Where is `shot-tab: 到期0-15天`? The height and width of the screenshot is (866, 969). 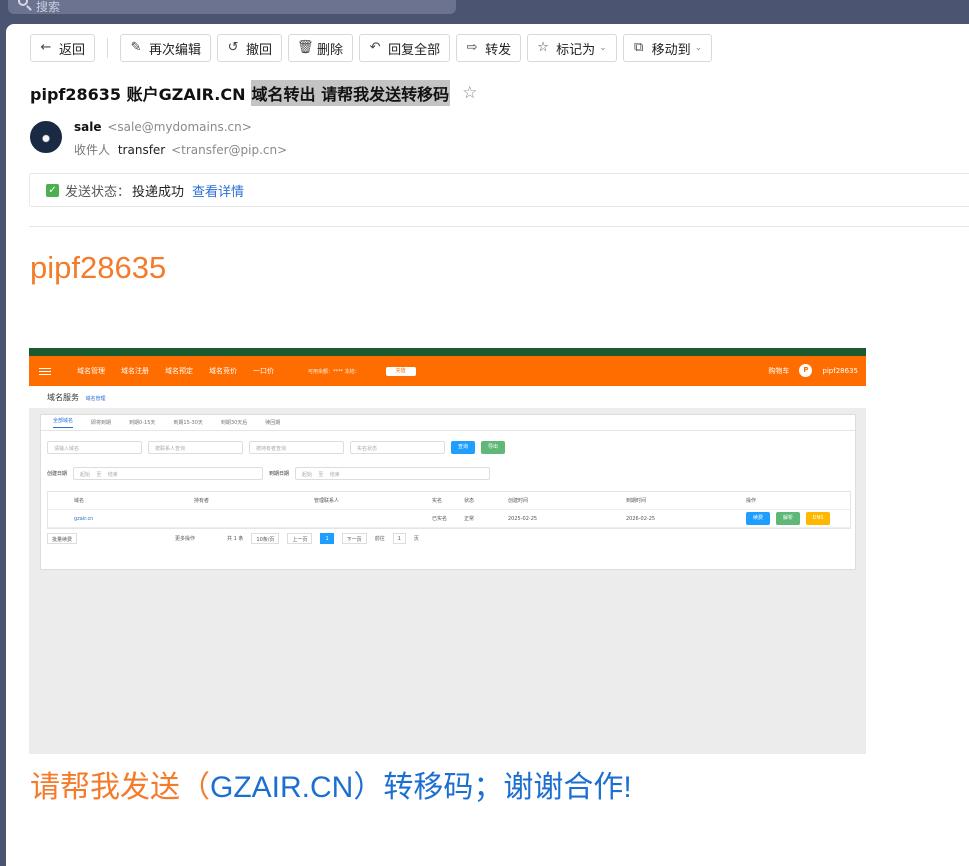 shot-tab: 到期0-15天 is located at coordinates (142, 423).